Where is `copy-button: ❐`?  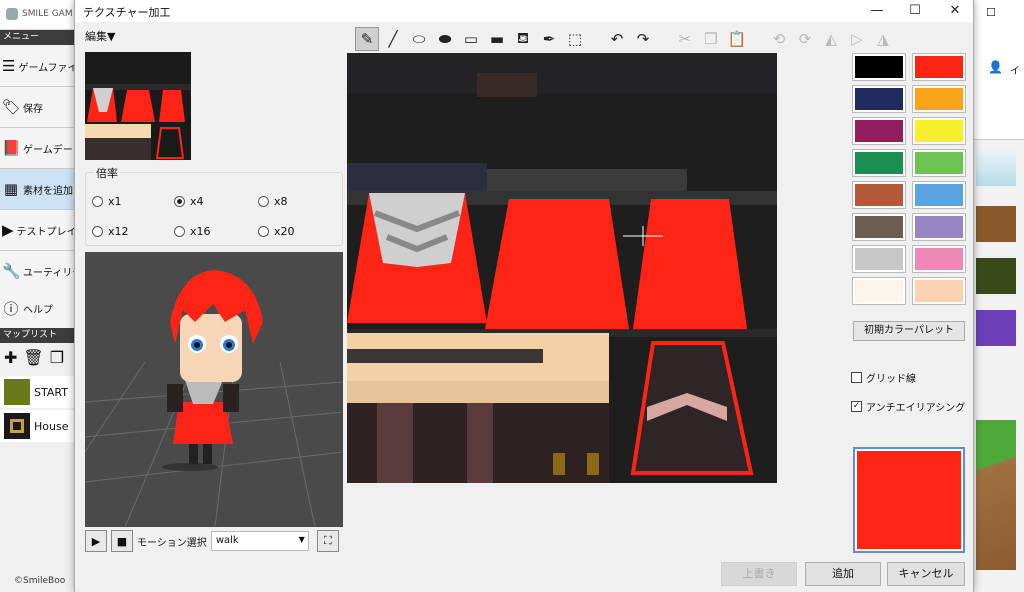 copy-button: ❐ is located at coordinates (711, 39).